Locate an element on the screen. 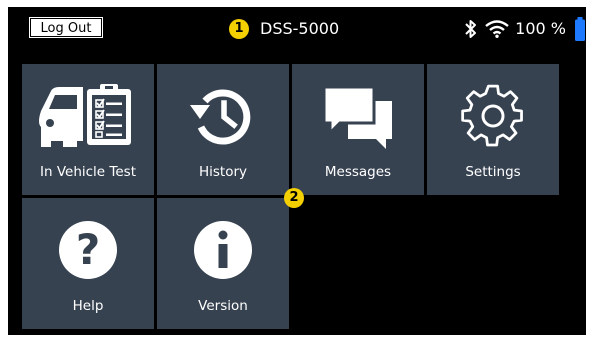  tile-history: History is located at coordinates (223, 129).